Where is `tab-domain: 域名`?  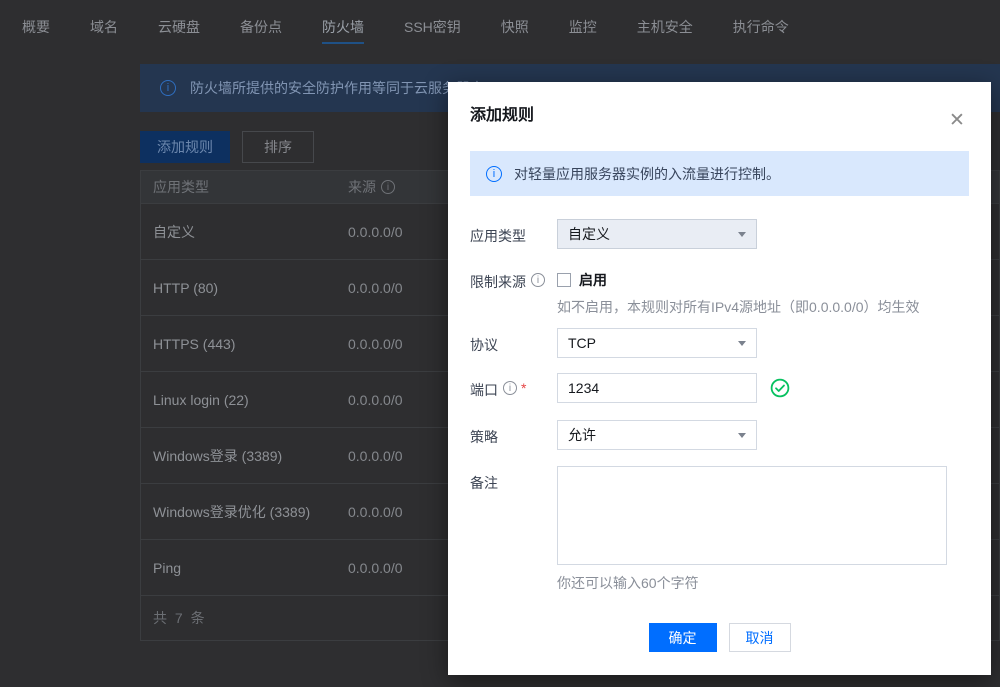 tab-domain: 域名 is located at coordinates (104, 23).